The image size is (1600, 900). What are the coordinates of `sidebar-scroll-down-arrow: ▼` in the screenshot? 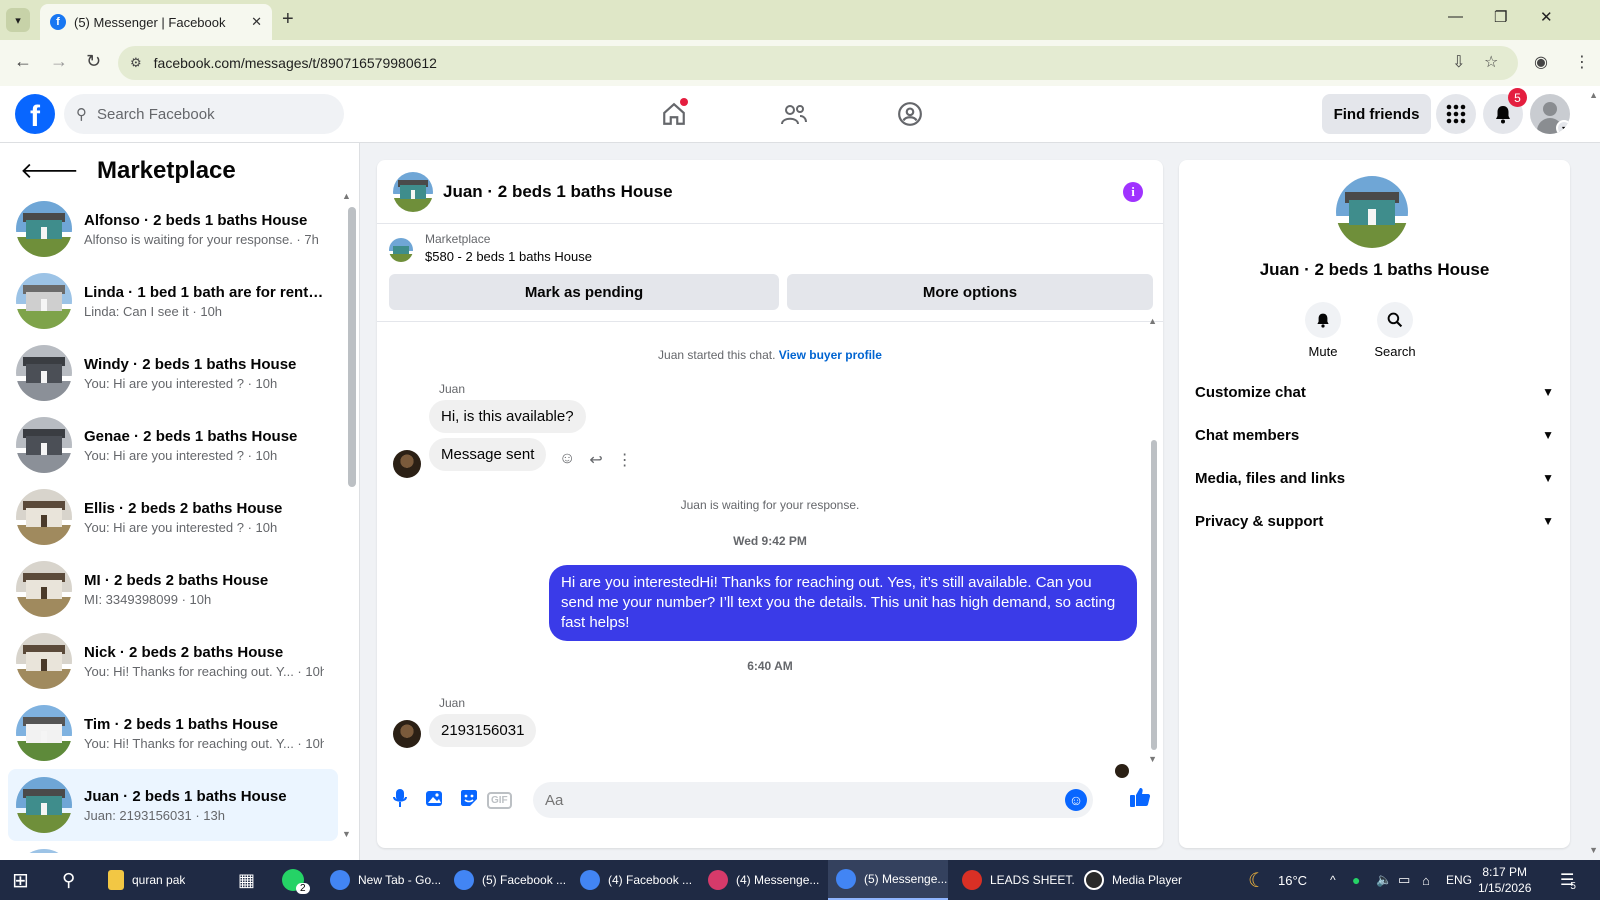 It's located at (346, 834).